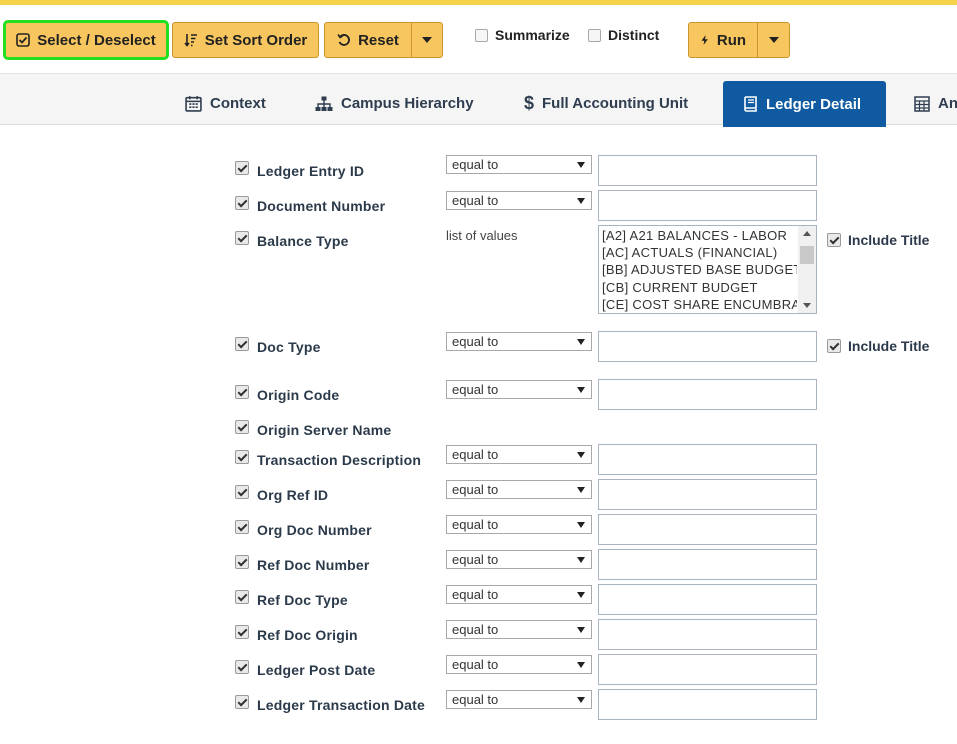  What do you see at coordinates (96, 40) in the screenshot?
I see `select-deselect-label: Select / Deselect` at bounding box center [96, 40].